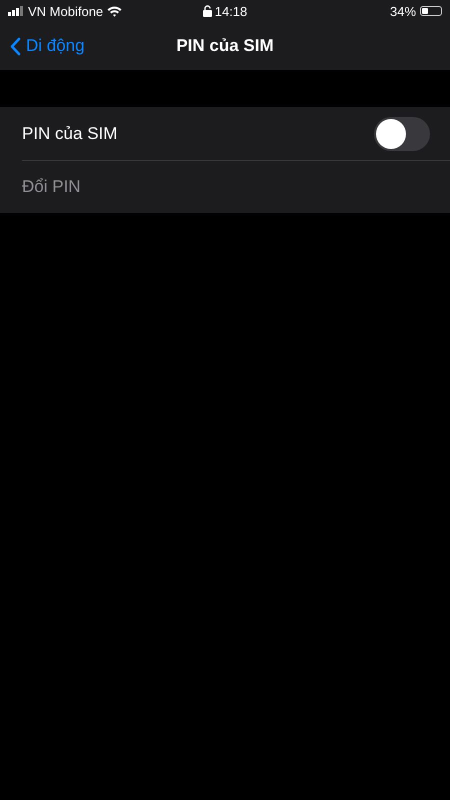 This screenshot has height=800, width=450. I want to click on wifi-icon, so click(114, 11).